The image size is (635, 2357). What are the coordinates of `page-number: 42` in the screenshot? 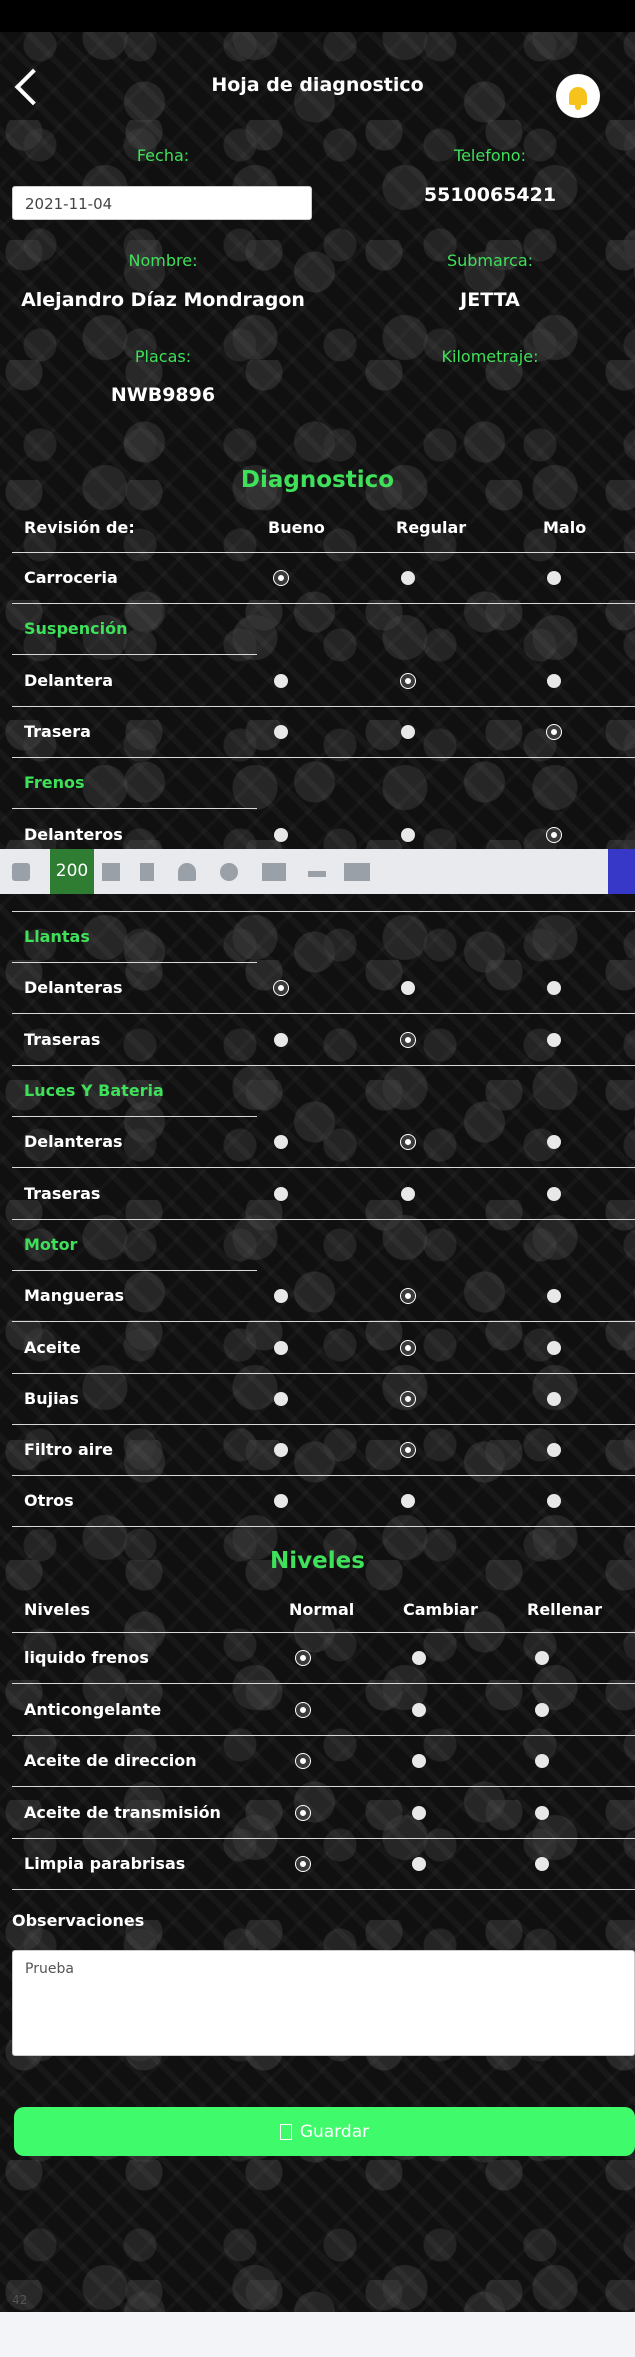 It's located at (20, 2300).